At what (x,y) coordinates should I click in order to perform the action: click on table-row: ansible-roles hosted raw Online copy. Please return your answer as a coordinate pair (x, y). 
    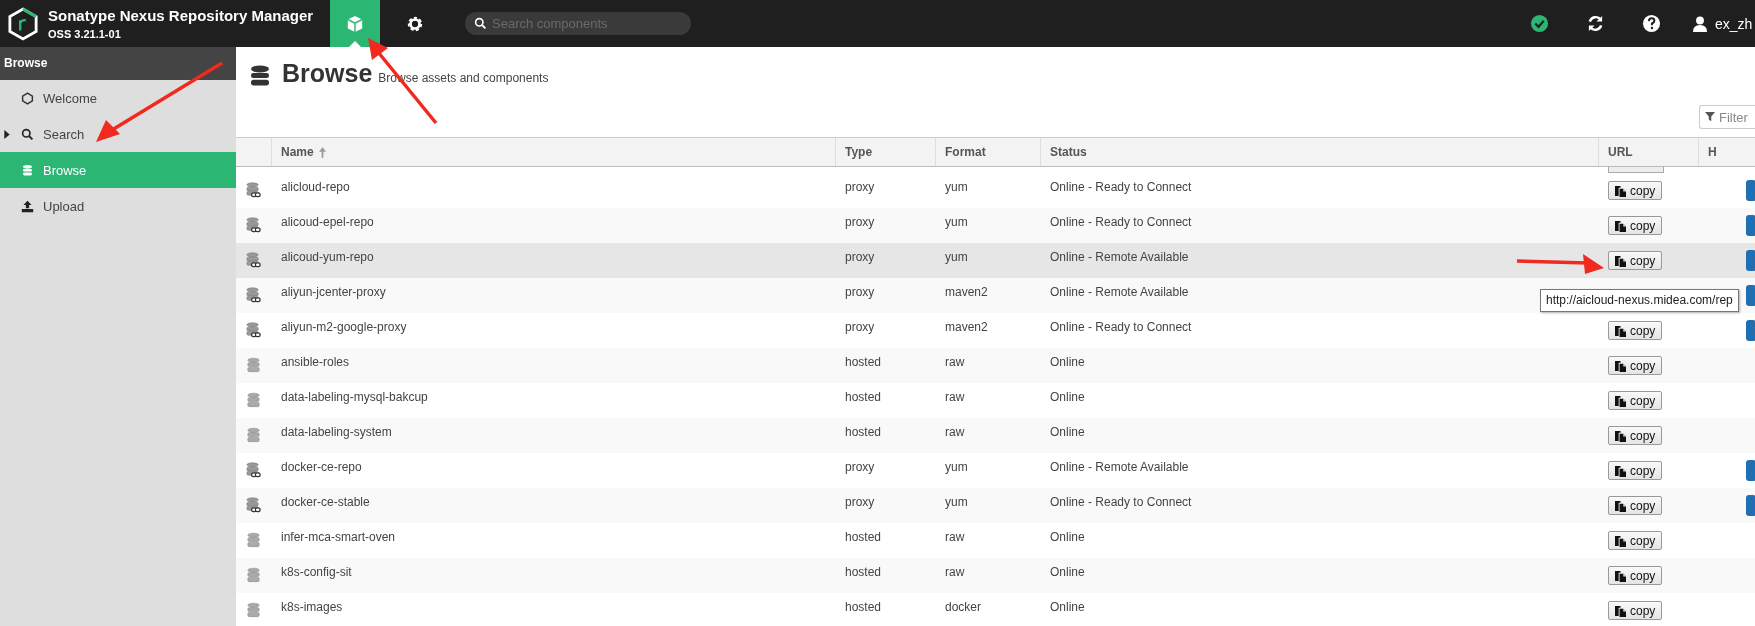
    Looking at the image, I should click on (995, 365).